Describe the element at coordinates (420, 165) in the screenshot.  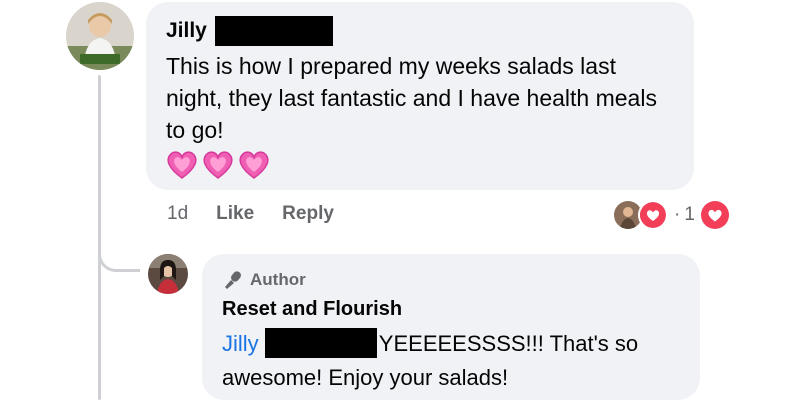
I see `emoji-row` at that location.